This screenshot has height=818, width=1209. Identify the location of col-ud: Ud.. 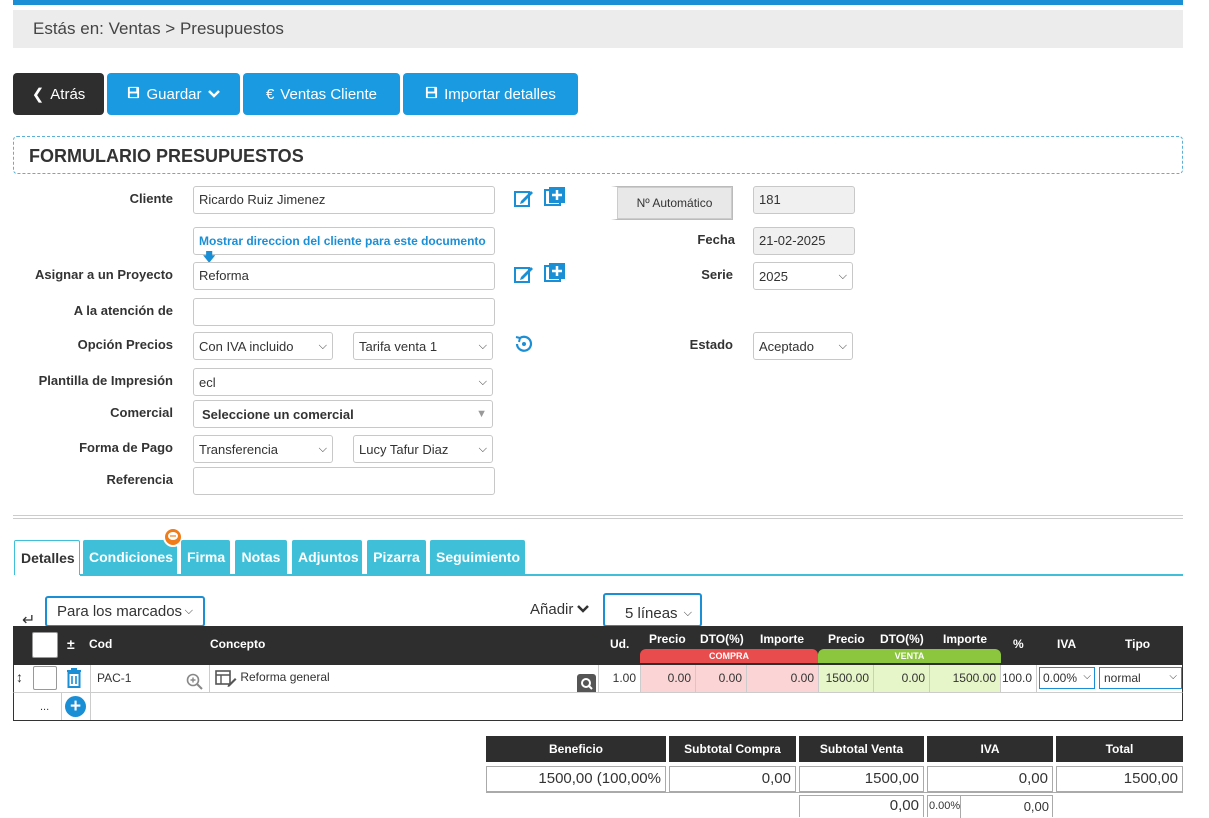
(620, 644).